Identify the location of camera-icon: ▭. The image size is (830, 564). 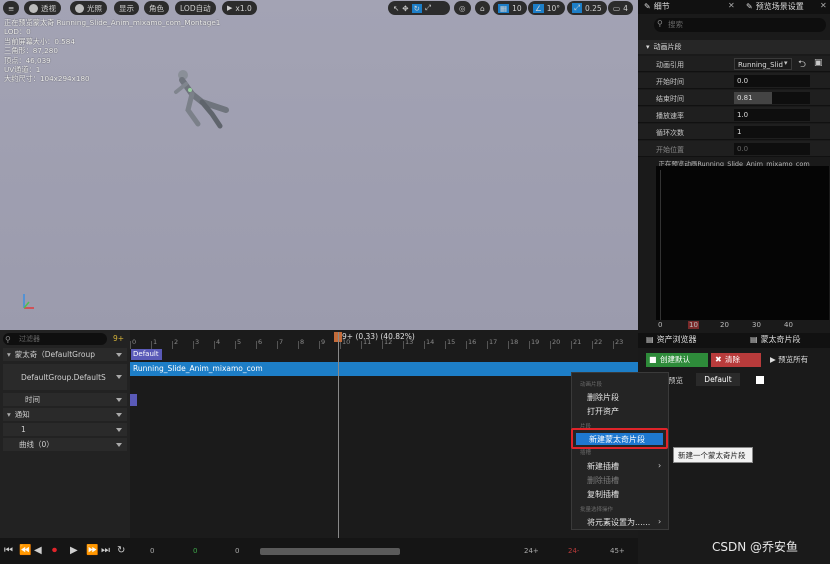
(617, 8).